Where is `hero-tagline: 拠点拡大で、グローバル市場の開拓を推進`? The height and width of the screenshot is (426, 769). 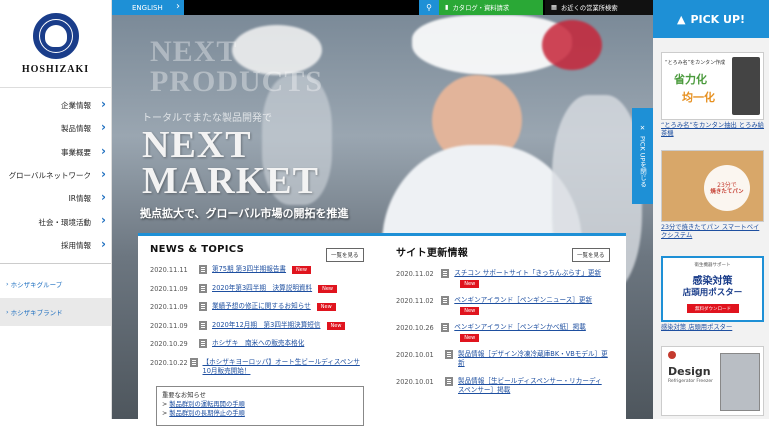
hero-tagline: 拠点拡大で、グローバル市場の開拓を推進 is located at coordinates (244, 213).